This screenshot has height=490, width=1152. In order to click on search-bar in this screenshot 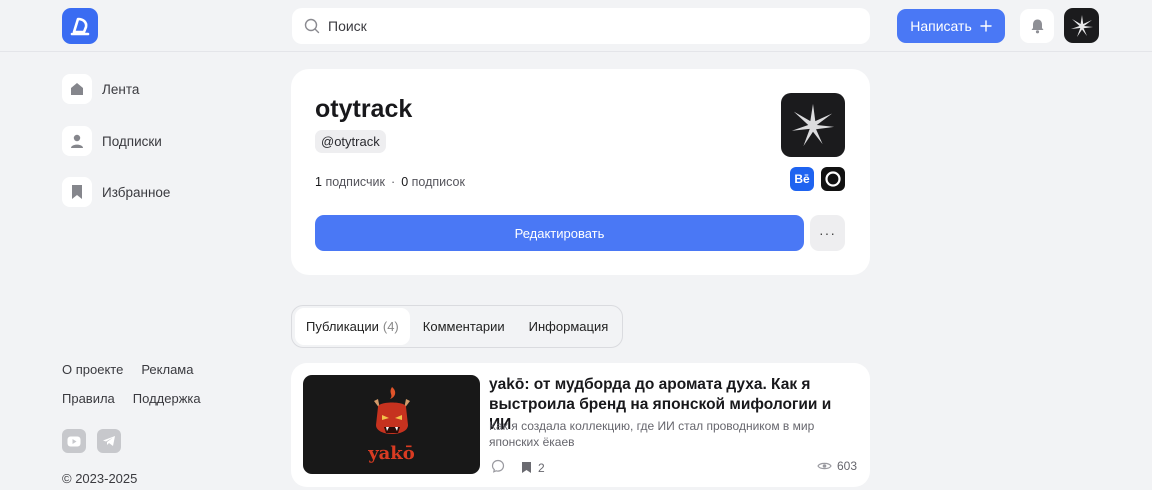, I will do `click(581, 26)`.